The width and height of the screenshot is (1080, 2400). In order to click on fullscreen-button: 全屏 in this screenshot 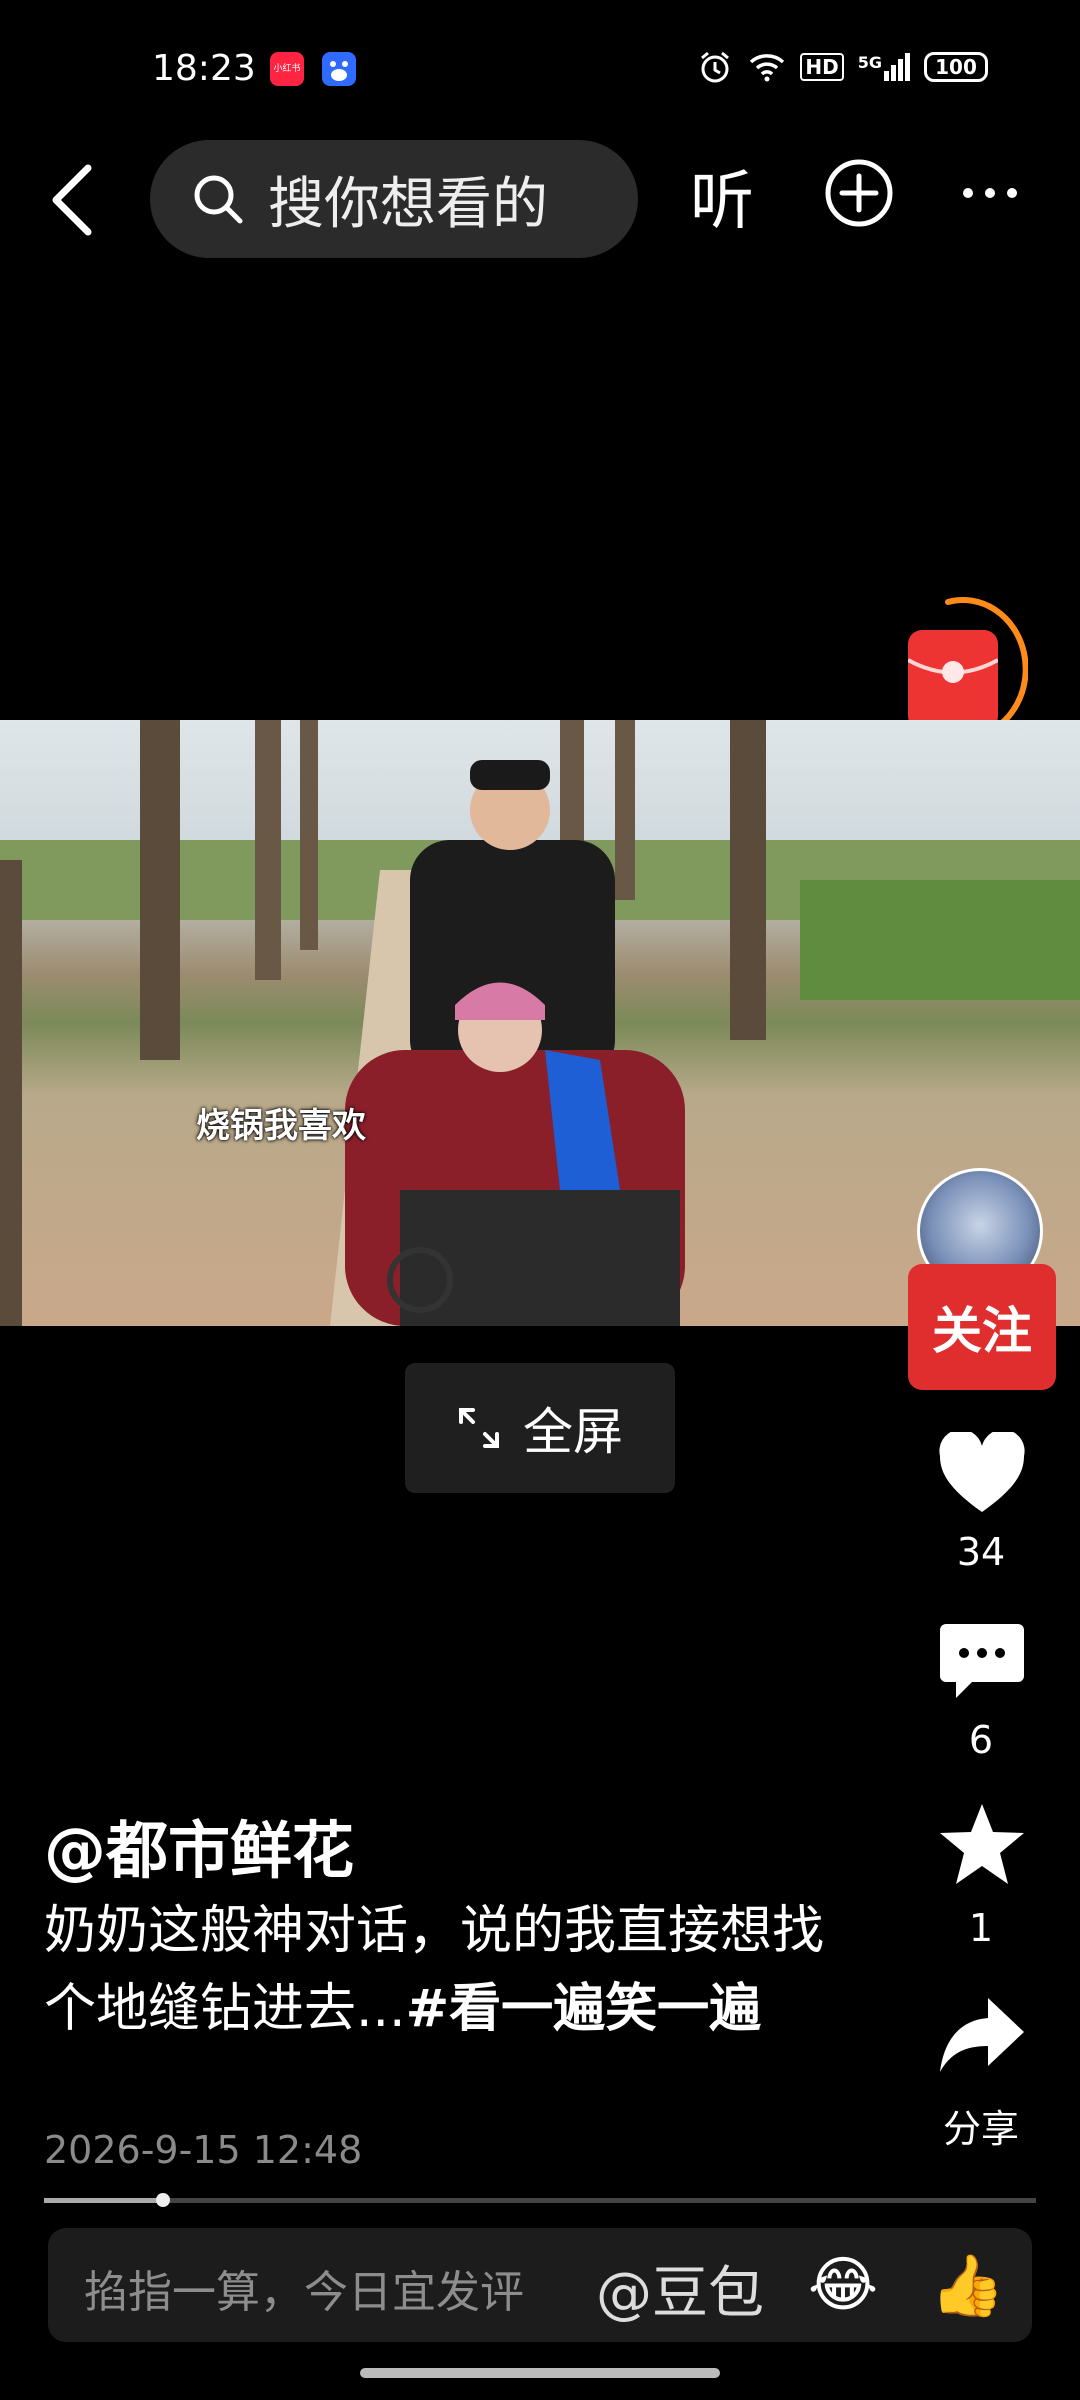, I will do `click(540, 1428)`.